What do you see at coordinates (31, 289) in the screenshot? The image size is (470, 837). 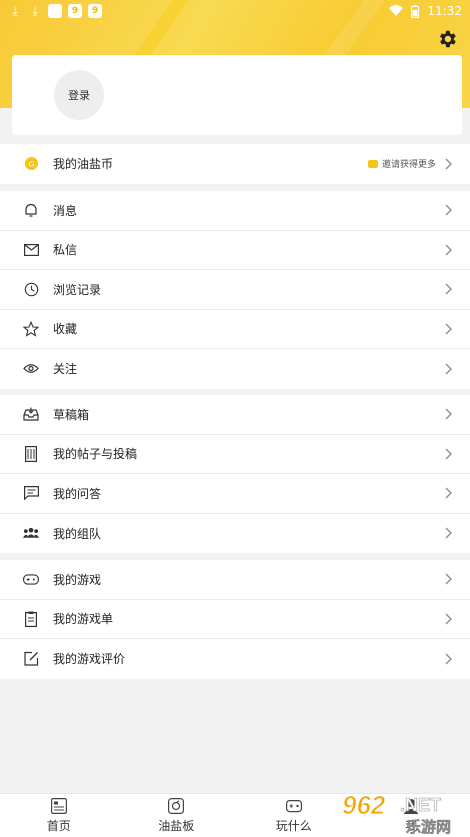 I see `clock-icon` at bounding box center [31, 289].